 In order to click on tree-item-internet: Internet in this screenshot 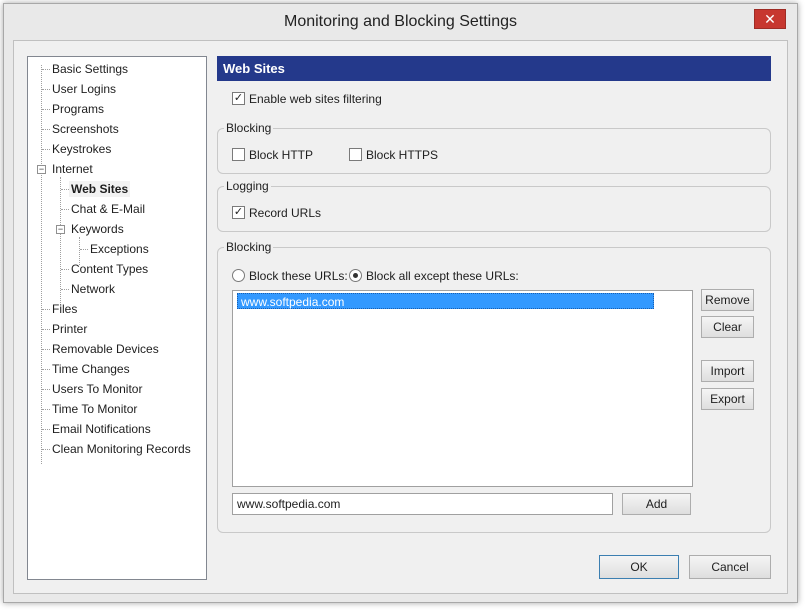, I will do `click(72, 169)`.